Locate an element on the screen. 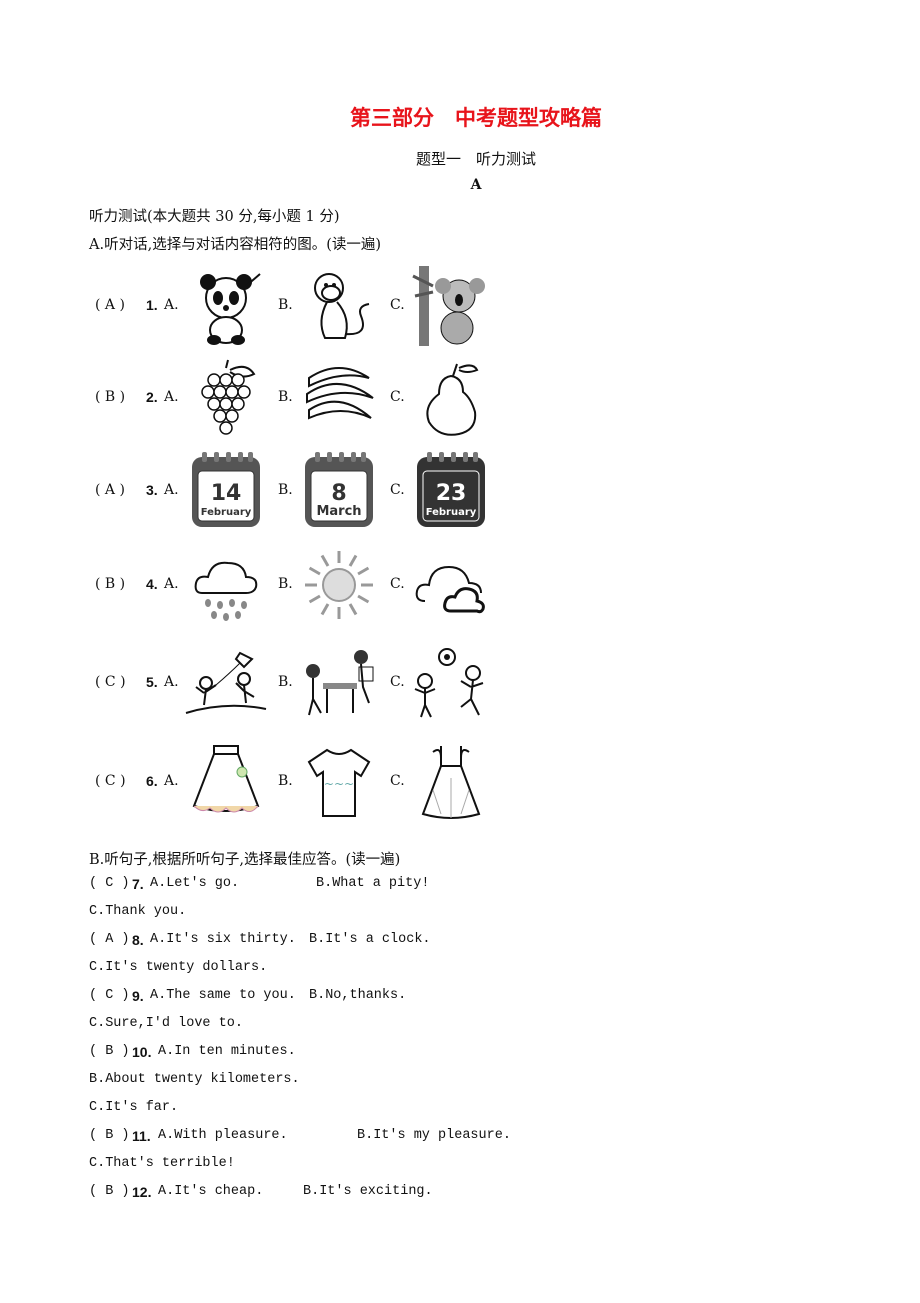 This screenshot has width=920, height=1303. dress-icon is located at coordinates (451, 782).